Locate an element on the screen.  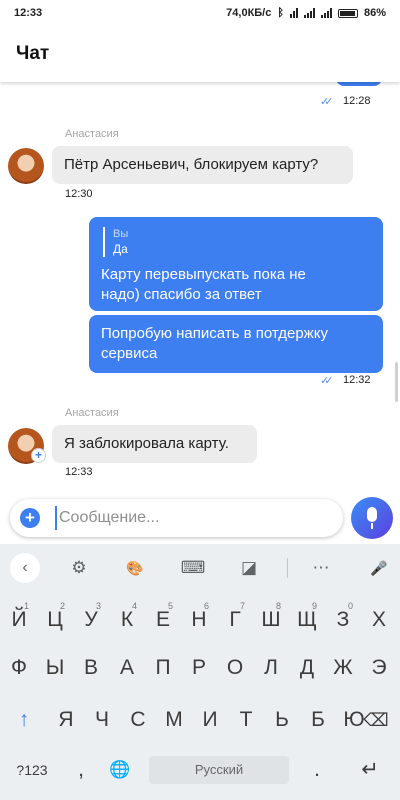
comma-key: , is located at coordinates (81, 770).